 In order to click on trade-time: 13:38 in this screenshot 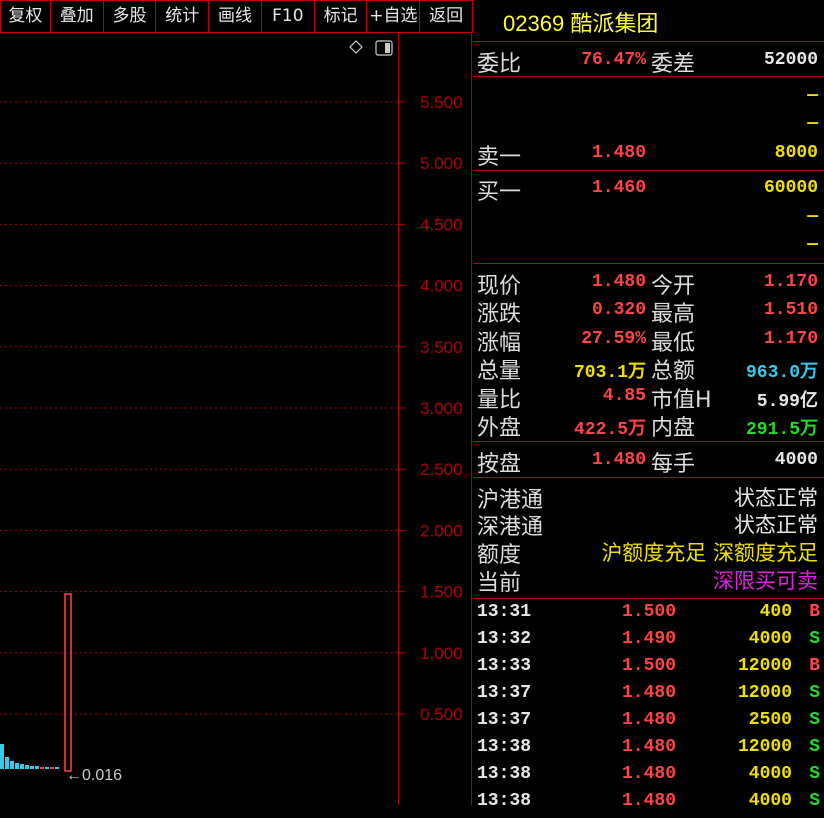, I will do `click(504, 747)`.